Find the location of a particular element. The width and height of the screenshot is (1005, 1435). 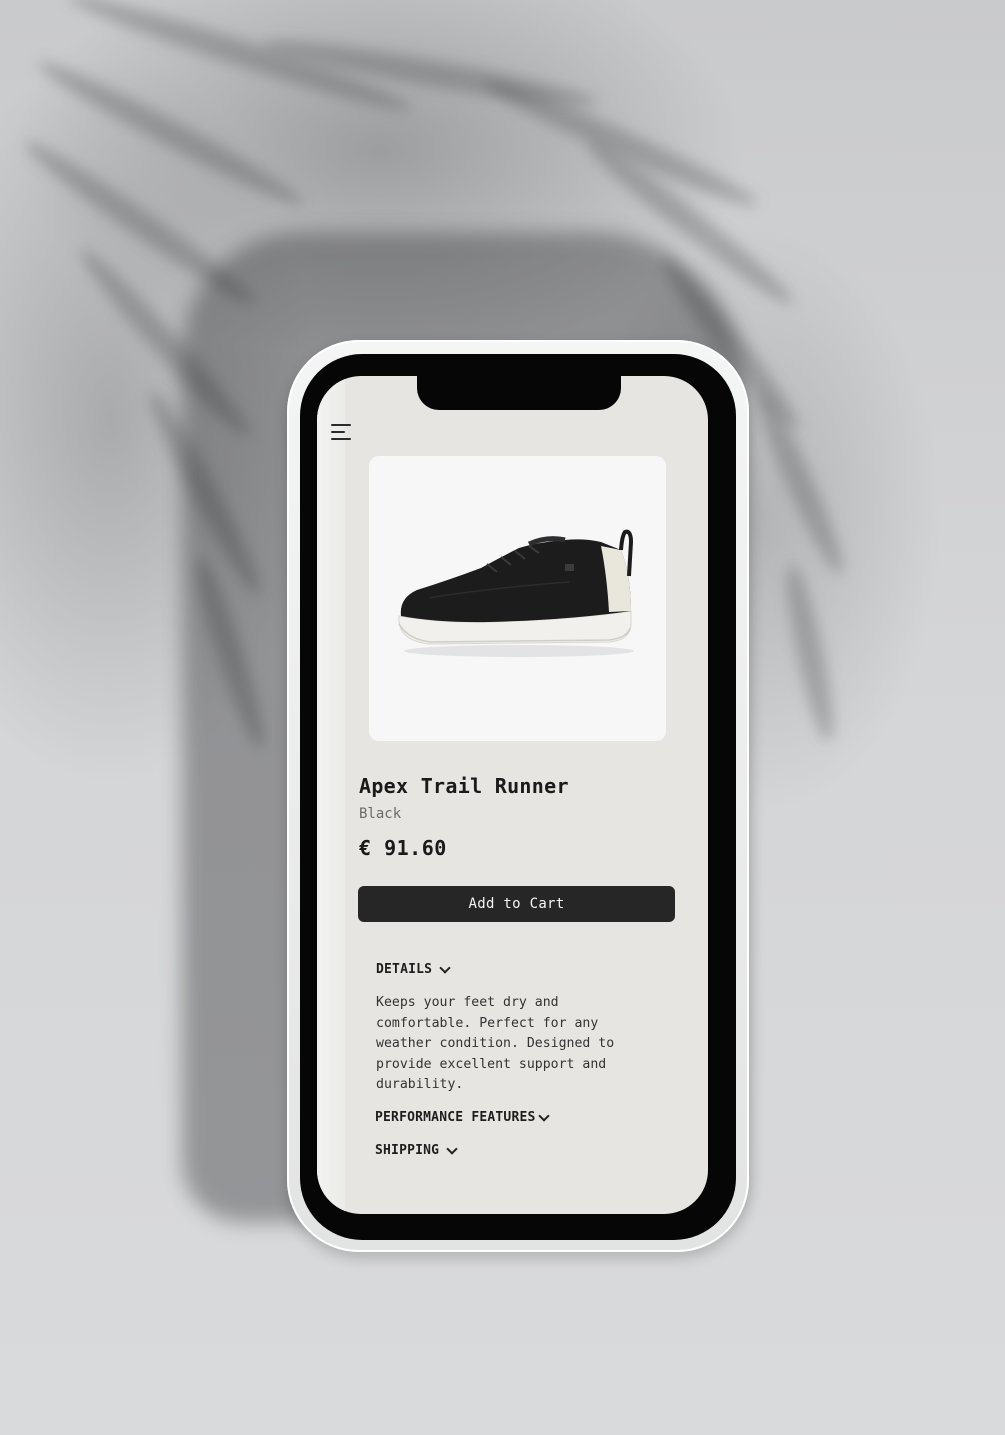

accordion-details-header: DETAILS is located at coordinates (413, 969).